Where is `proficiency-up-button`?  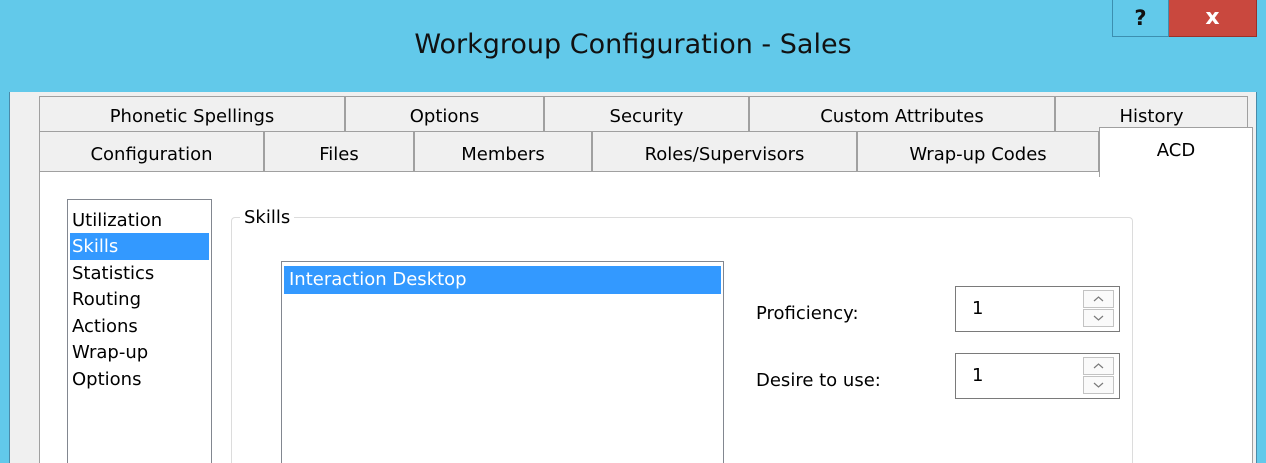
proficiency-up-button is located at coordinates (1098, 299).